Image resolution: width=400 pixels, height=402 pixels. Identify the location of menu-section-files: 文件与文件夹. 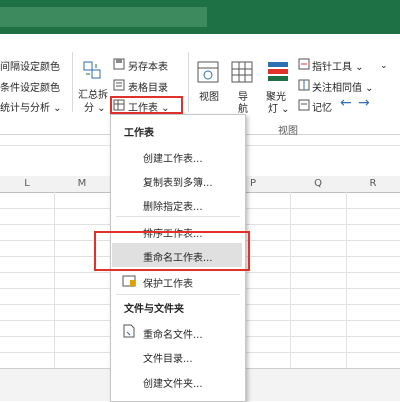
(154, 309).